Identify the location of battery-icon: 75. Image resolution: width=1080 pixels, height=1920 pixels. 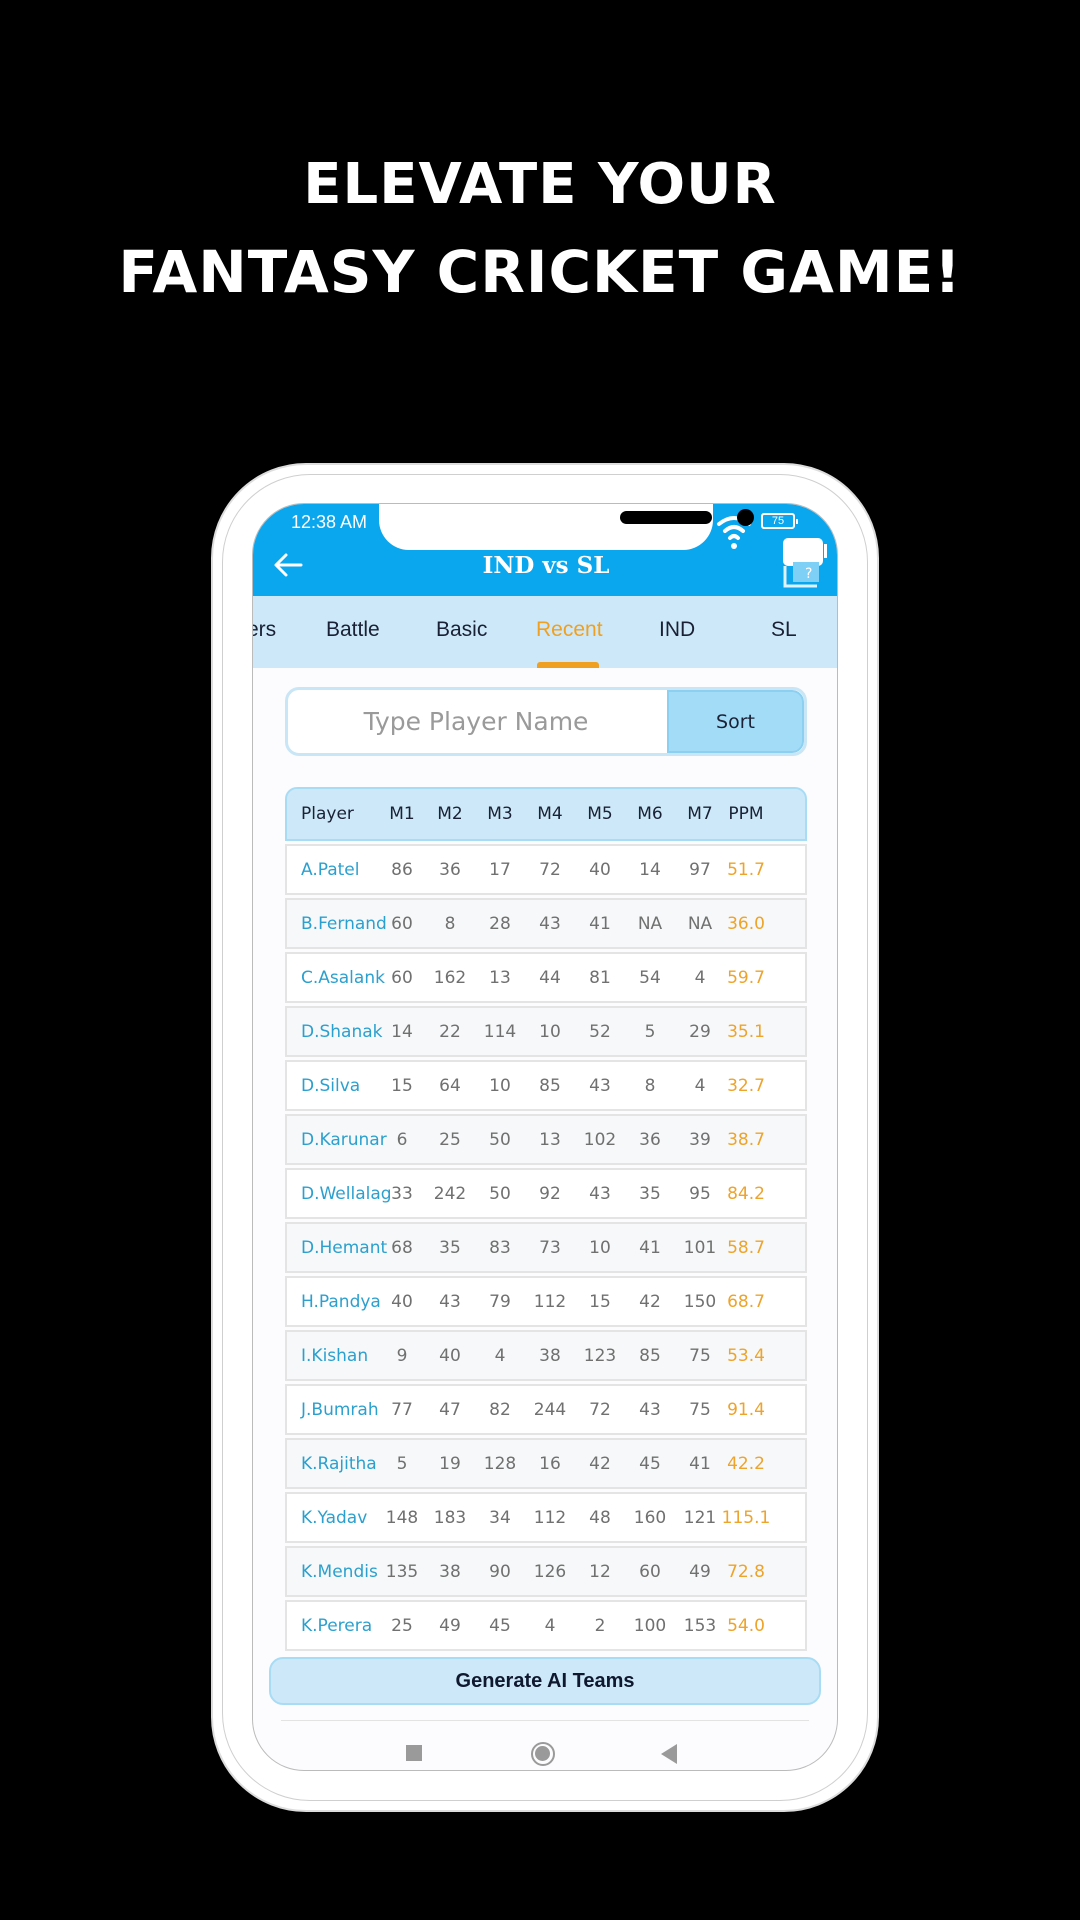
(779, 521).